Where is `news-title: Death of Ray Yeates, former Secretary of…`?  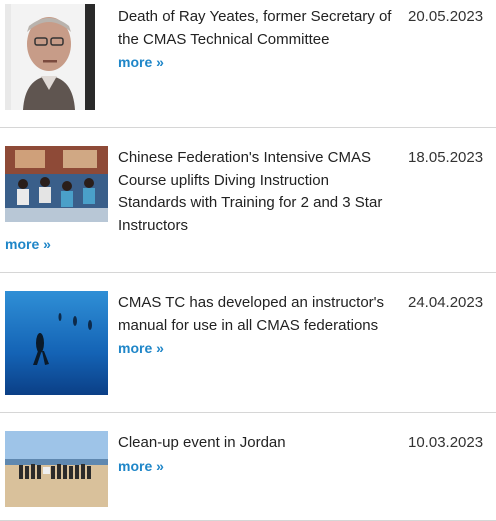
news-title: Death of Ray Yeates, former Secretary of… is located at coordinates (257, 39).